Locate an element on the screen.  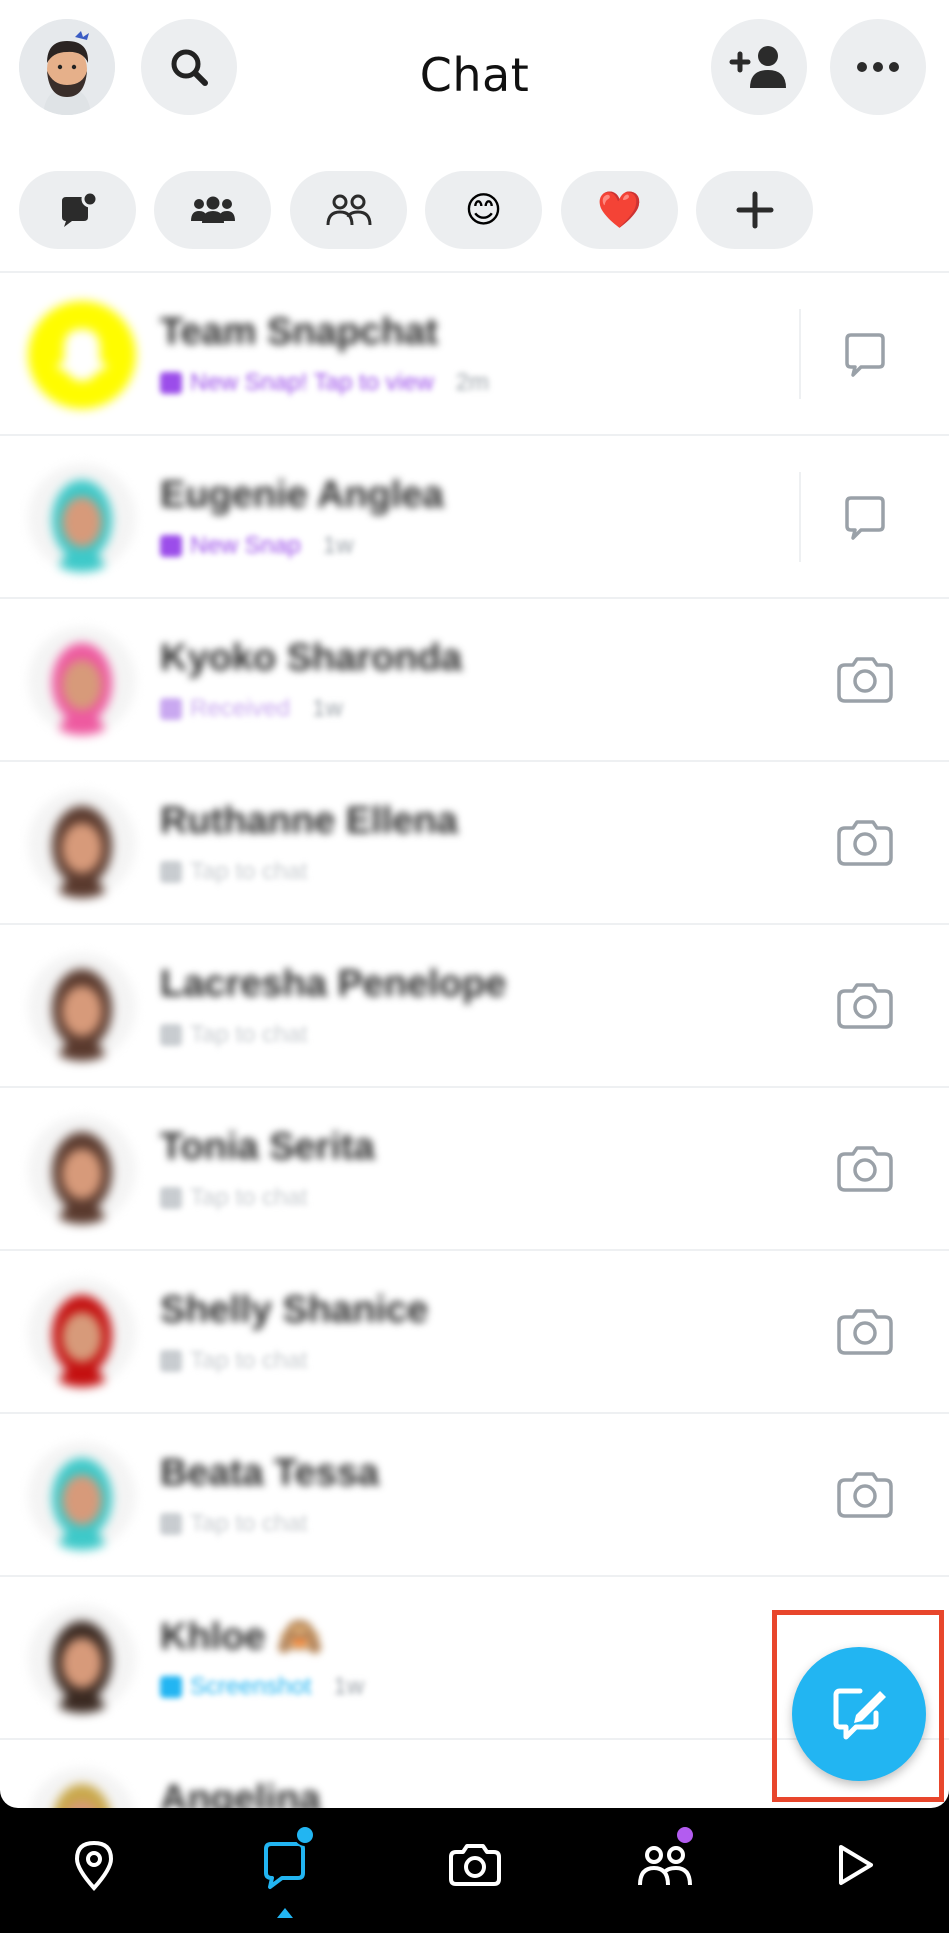
friend-name: Team Snapchat is located at coordinates (299, 332).